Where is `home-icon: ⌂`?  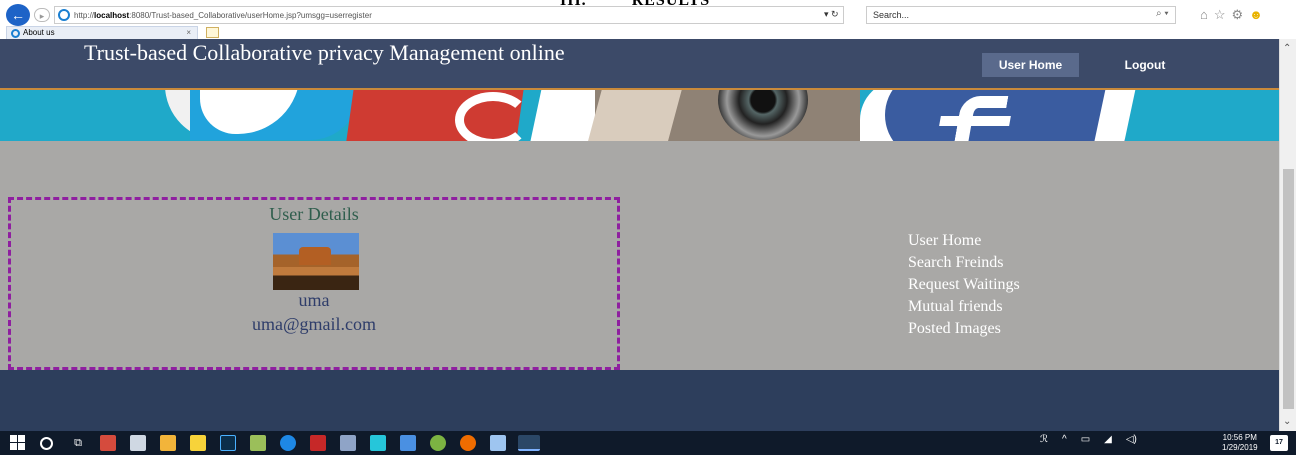 home-icon: ⌂ is located at coordinates (1204, 15).